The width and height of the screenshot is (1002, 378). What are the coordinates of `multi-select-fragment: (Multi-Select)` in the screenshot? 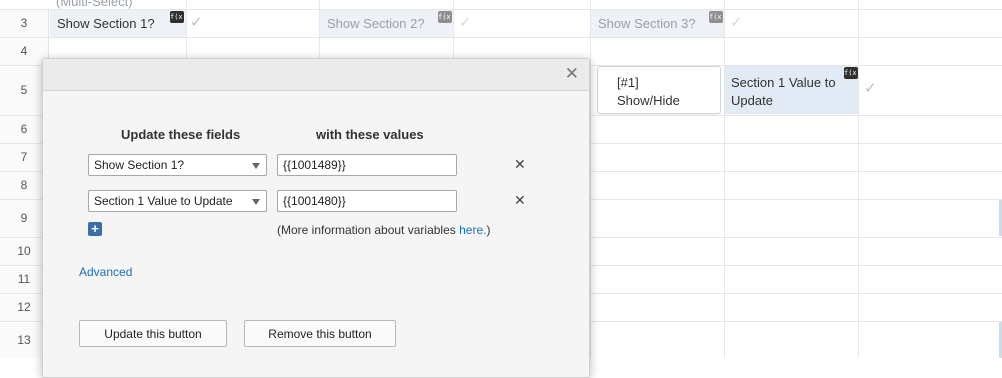 It's located at (94, 4).